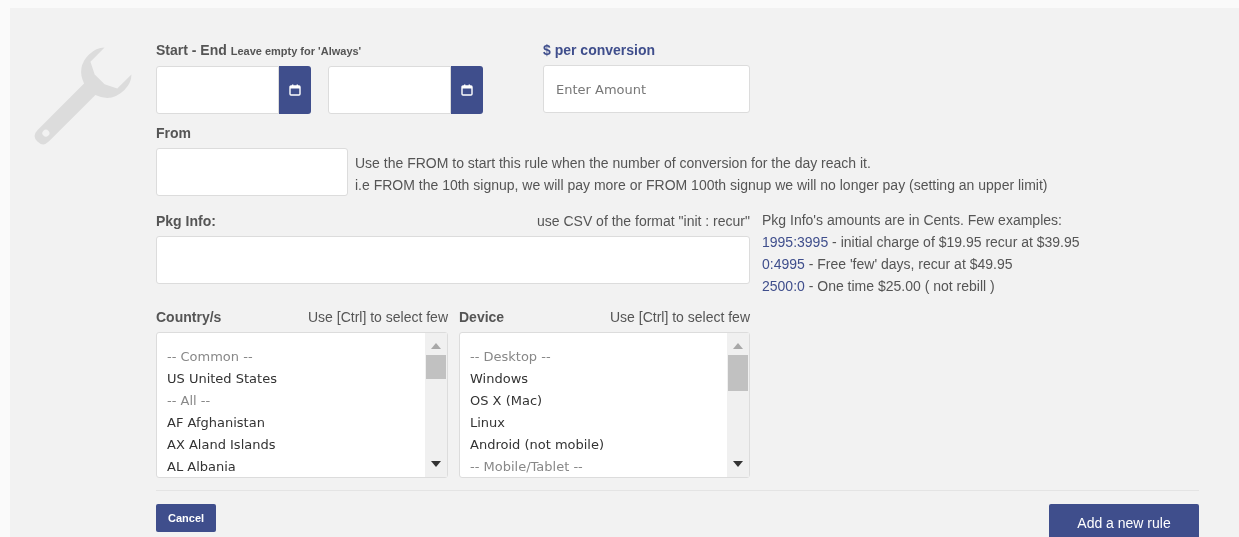 The image size is (1239, 537). Describe the element at coordinates (593, 379) in the screenshot. I see `list-option: Windows` at that location.